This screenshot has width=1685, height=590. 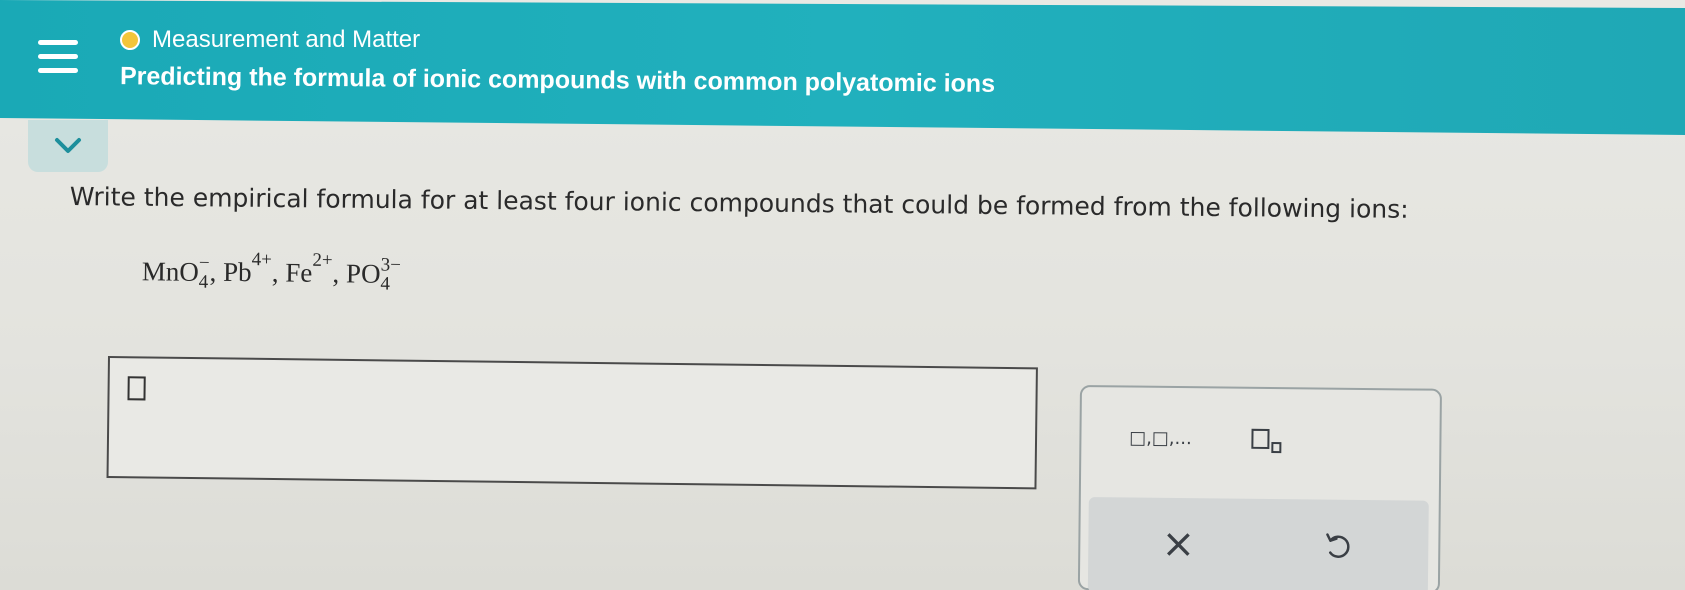 I want to click on subscript-template-button, so click(x=1266, y=439).